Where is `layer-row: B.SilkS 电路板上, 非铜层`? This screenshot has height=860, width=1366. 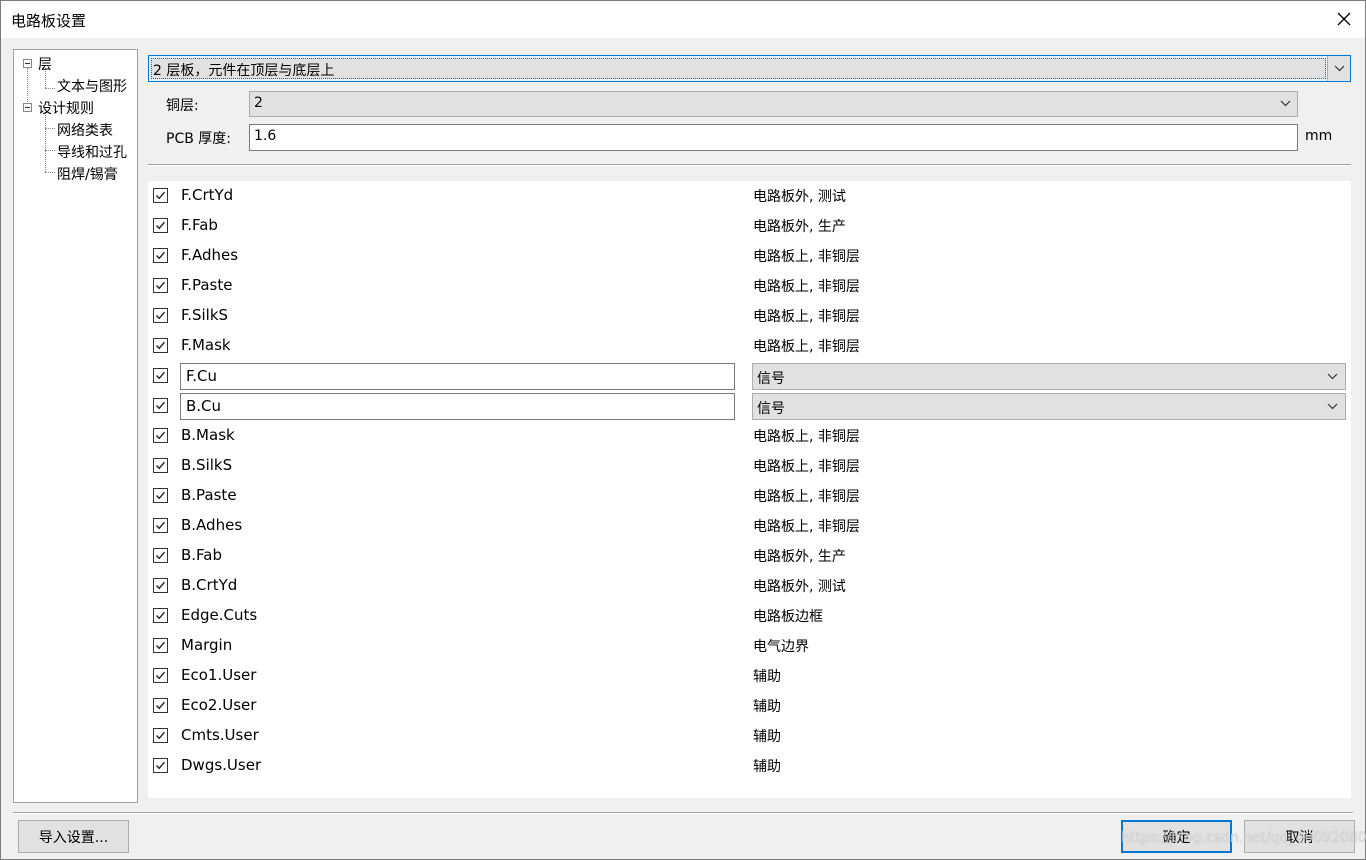 layer-row: B.SilkS 电路板上, 非铜层 is located at coordinates (749, 466).